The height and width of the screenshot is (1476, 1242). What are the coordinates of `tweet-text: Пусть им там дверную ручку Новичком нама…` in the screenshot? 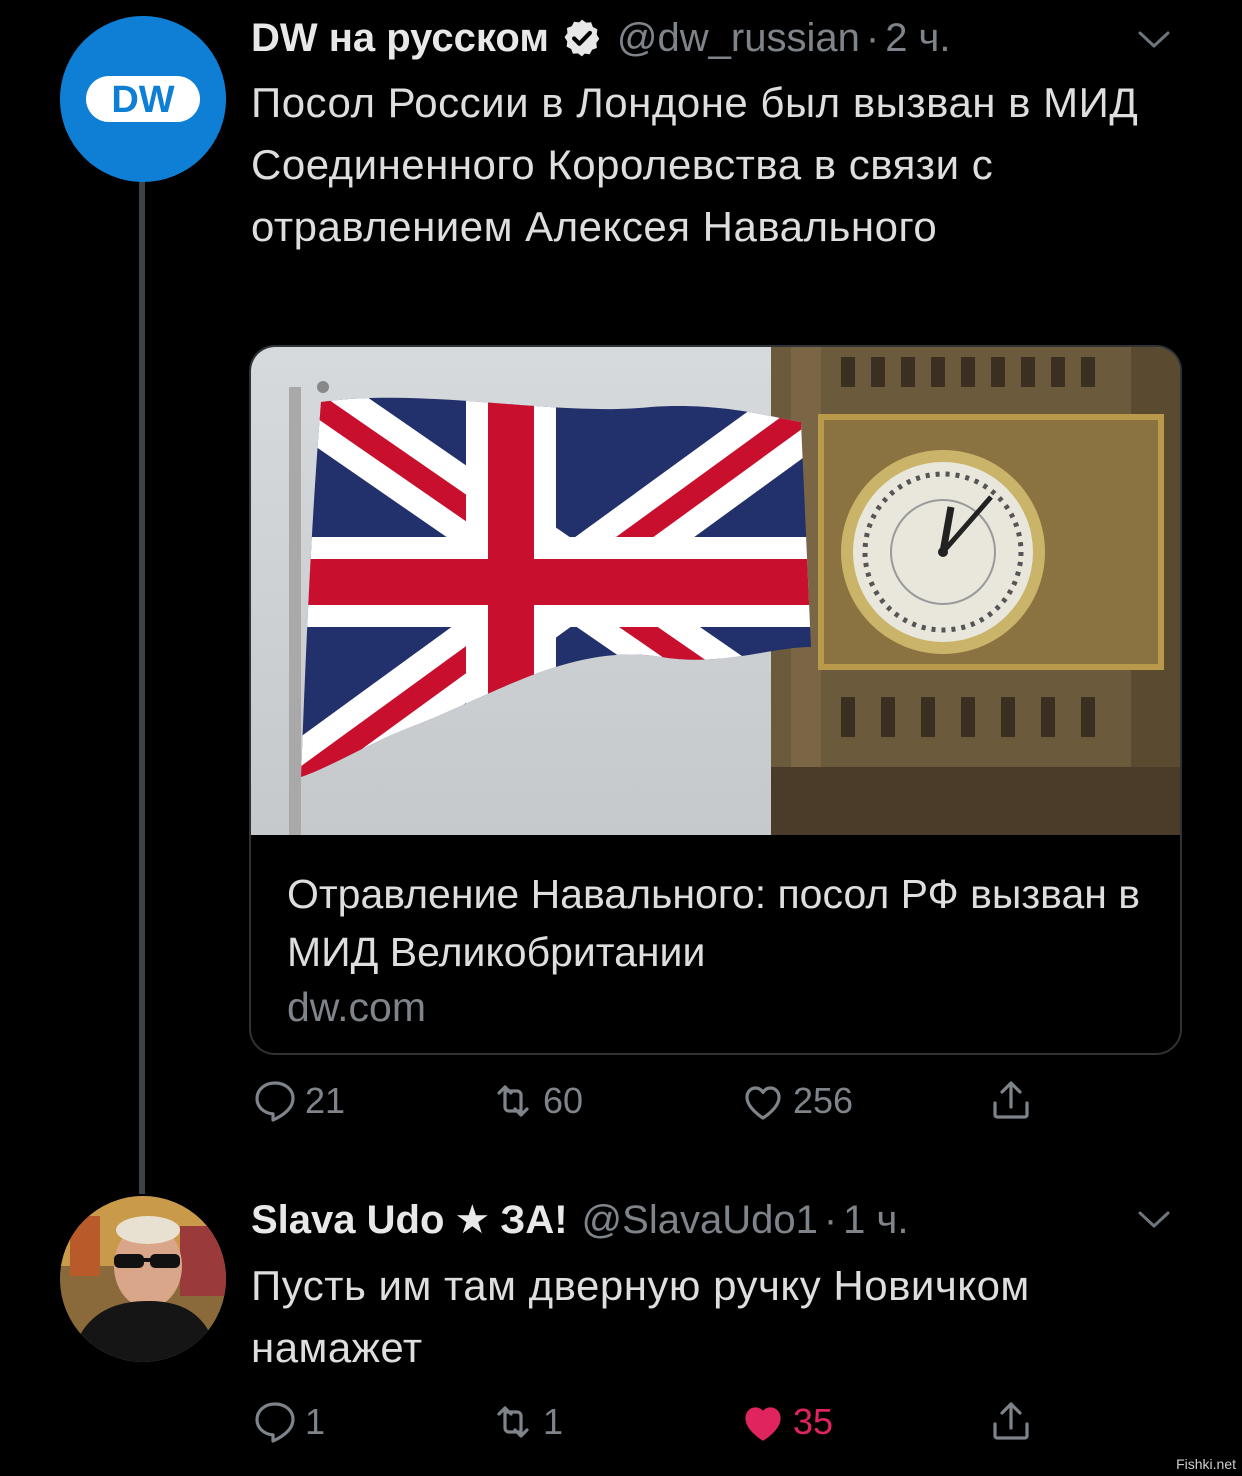 It's located at (640, 1316).